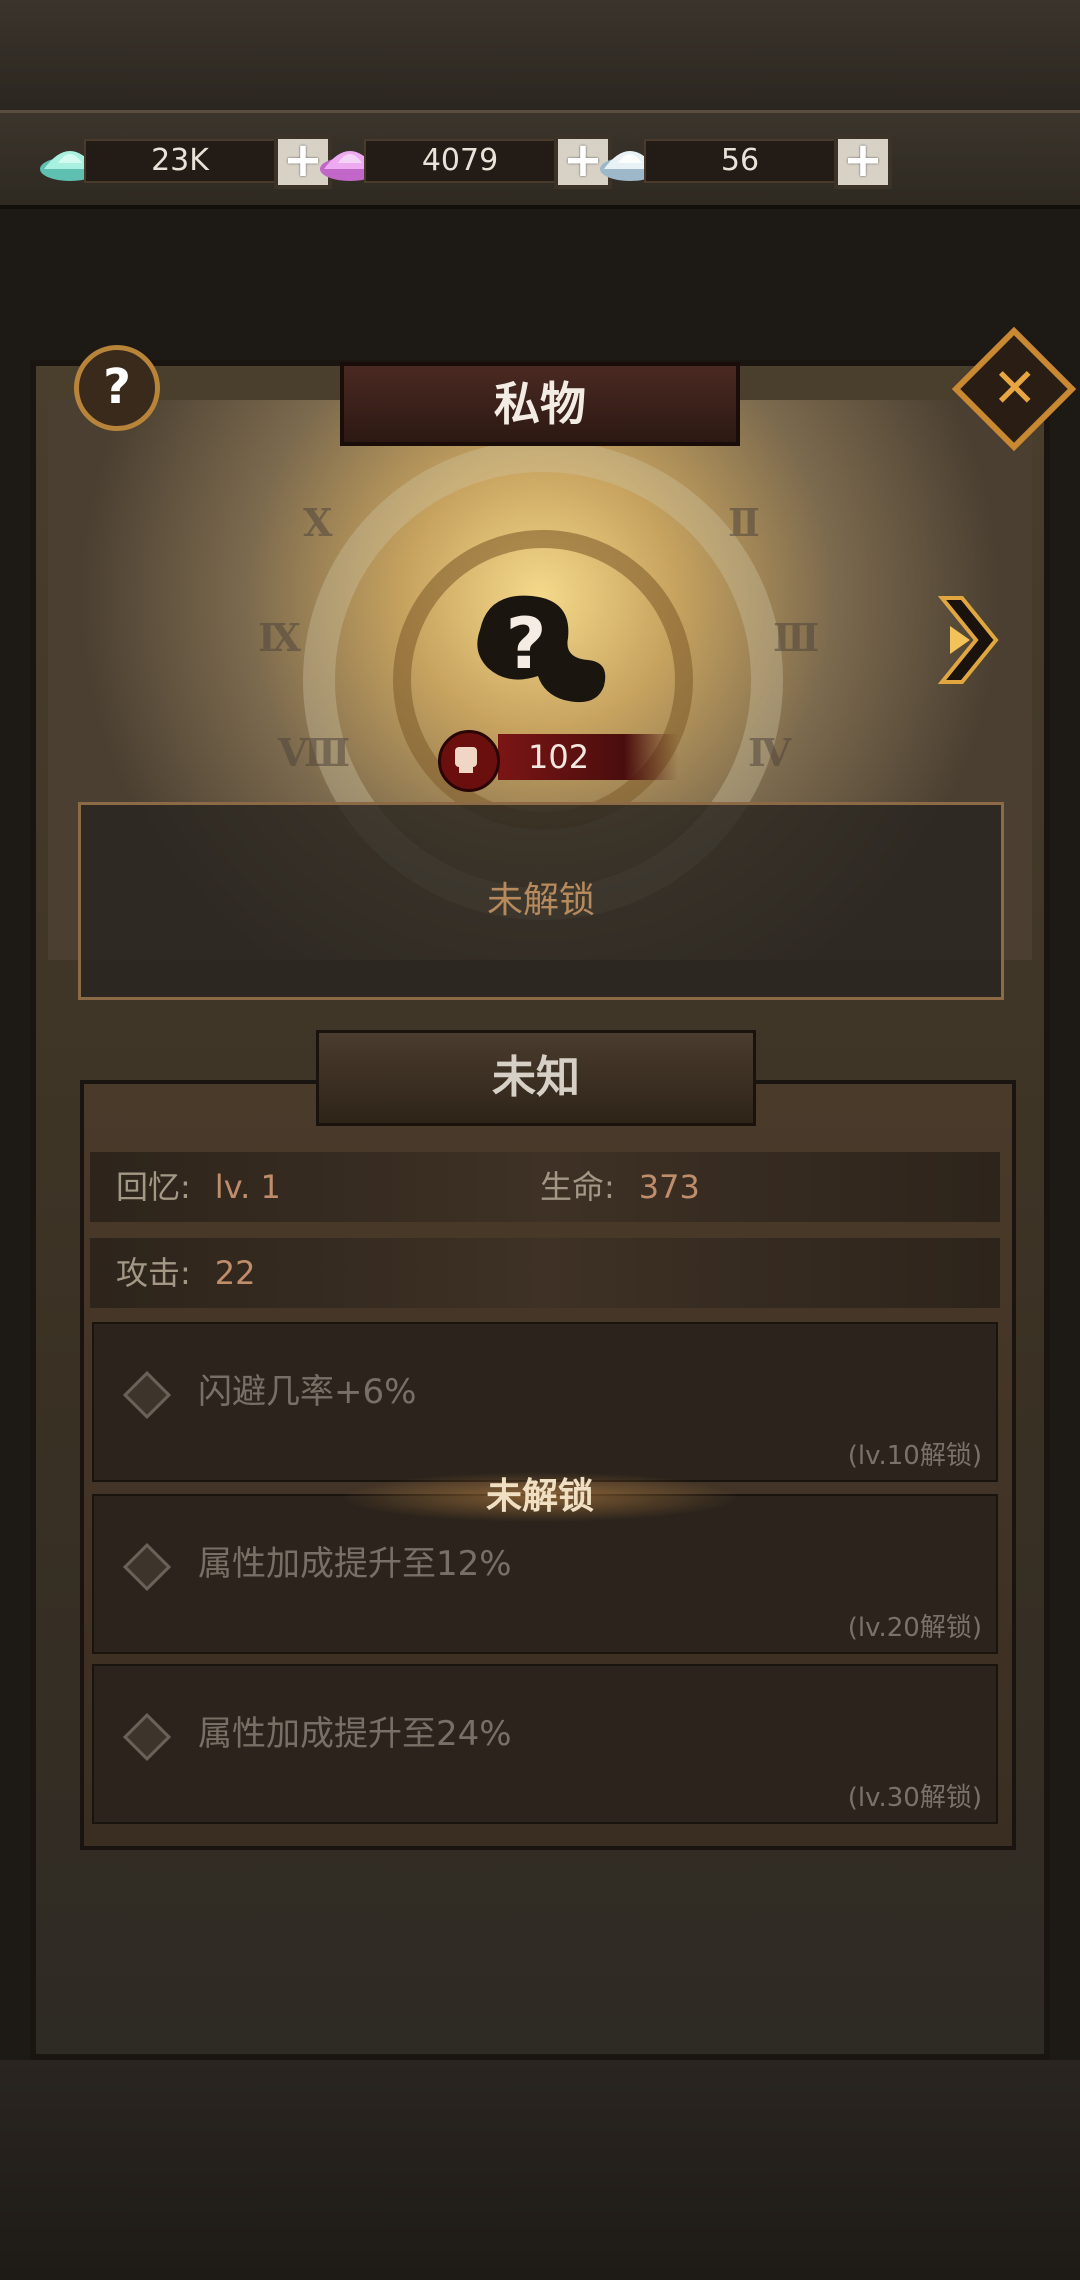  I want to click on stat-label: 回忆:, so click(153, 1187).